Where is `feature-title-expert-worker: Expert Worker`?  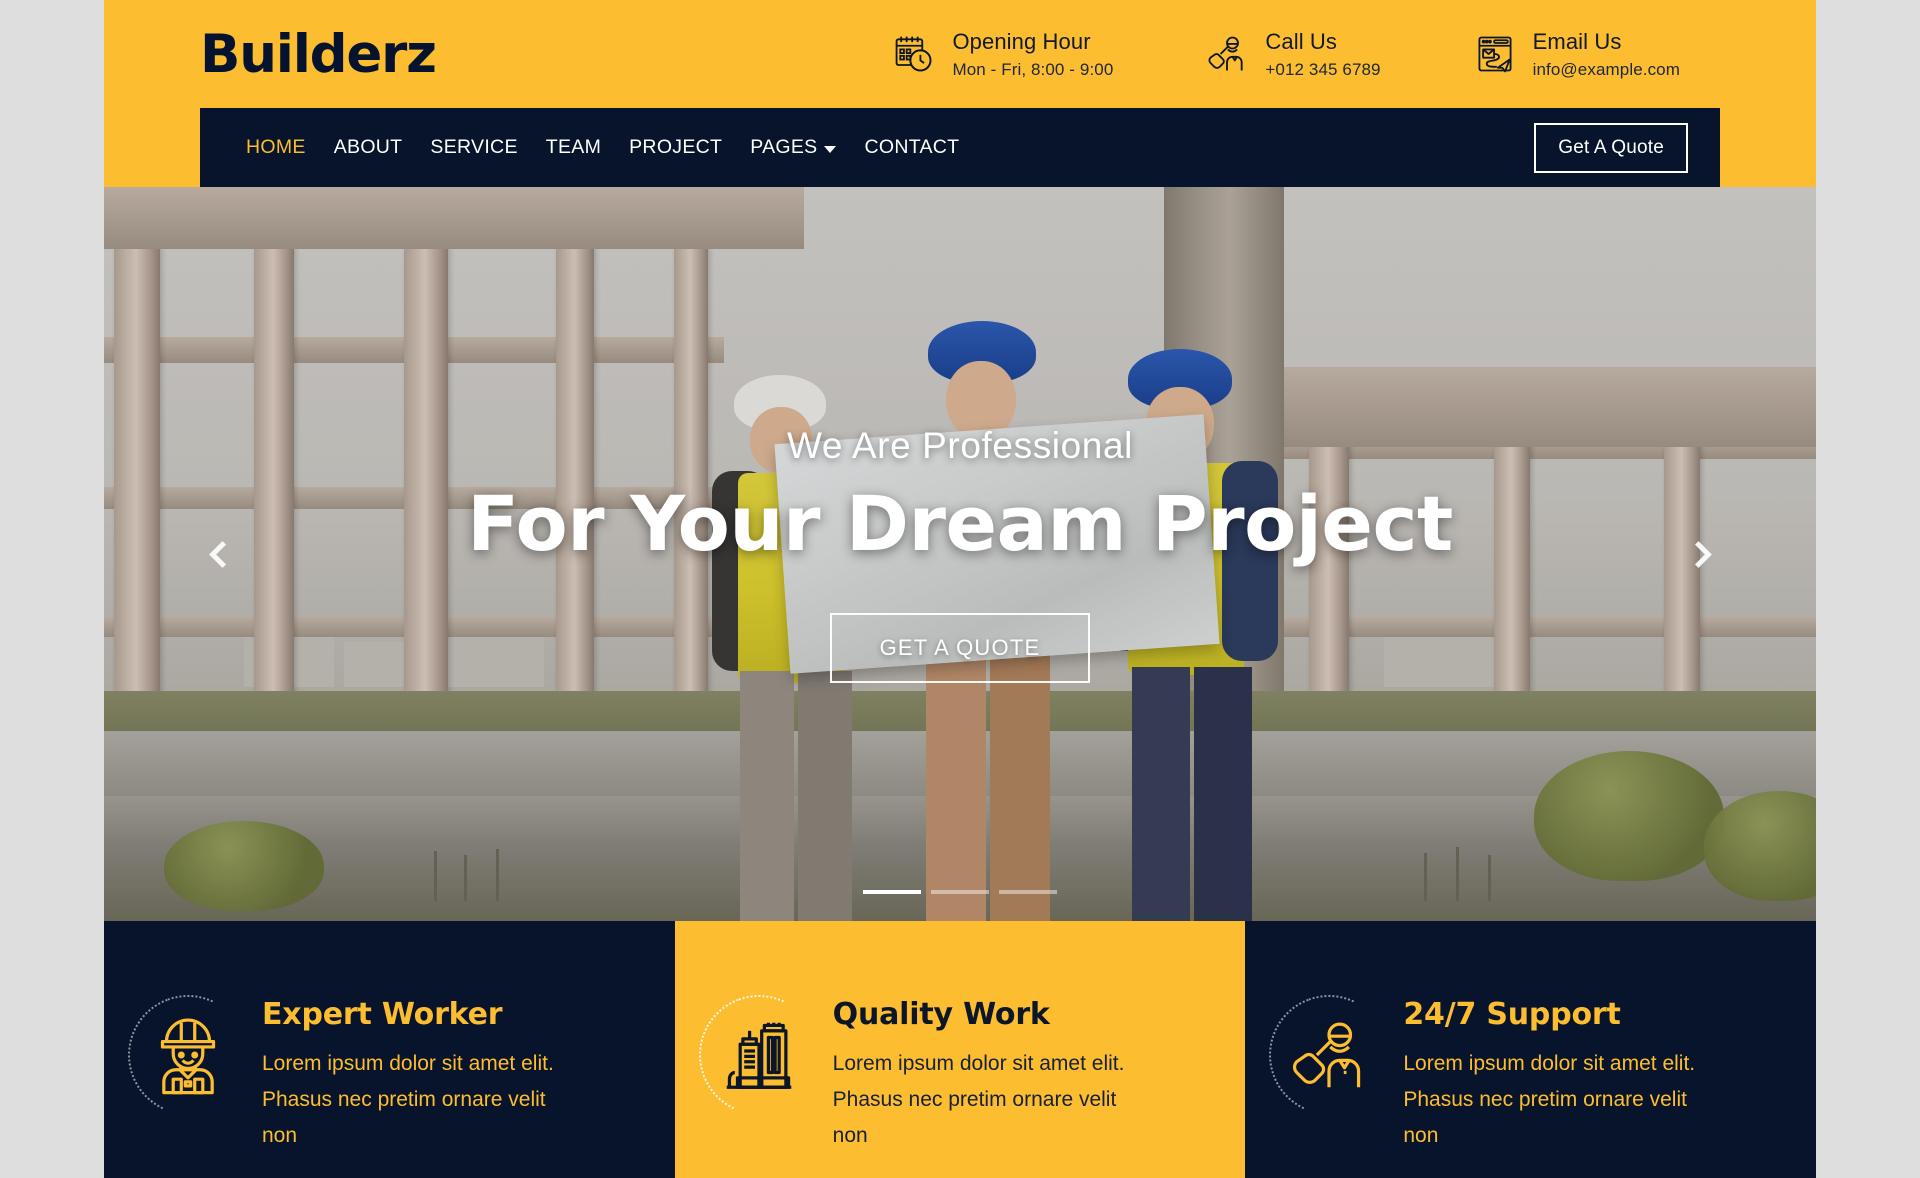 feature-title-expert-worker: Expert Worker is located at coordinates (382, 1014).